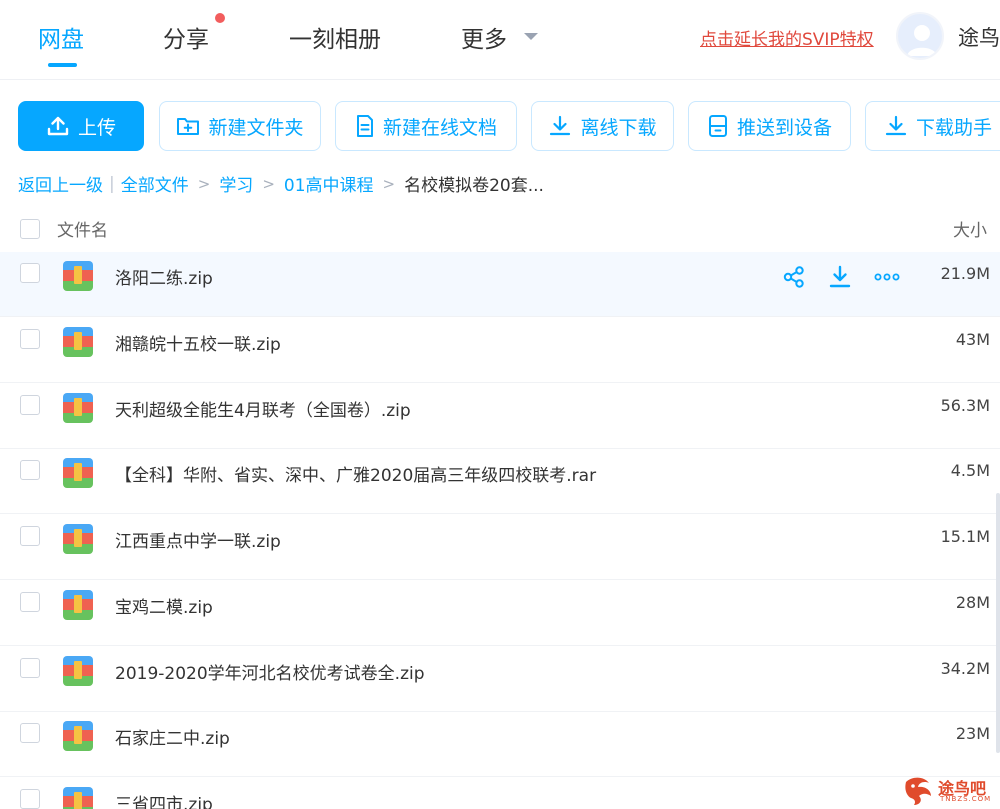 This screenshot has width=1000, height=809. What do you see at coordinates (329, 183) in the screenshot?
I see `breadcrumb-highschool: 01高中课程` at bounding box center [329, 183].